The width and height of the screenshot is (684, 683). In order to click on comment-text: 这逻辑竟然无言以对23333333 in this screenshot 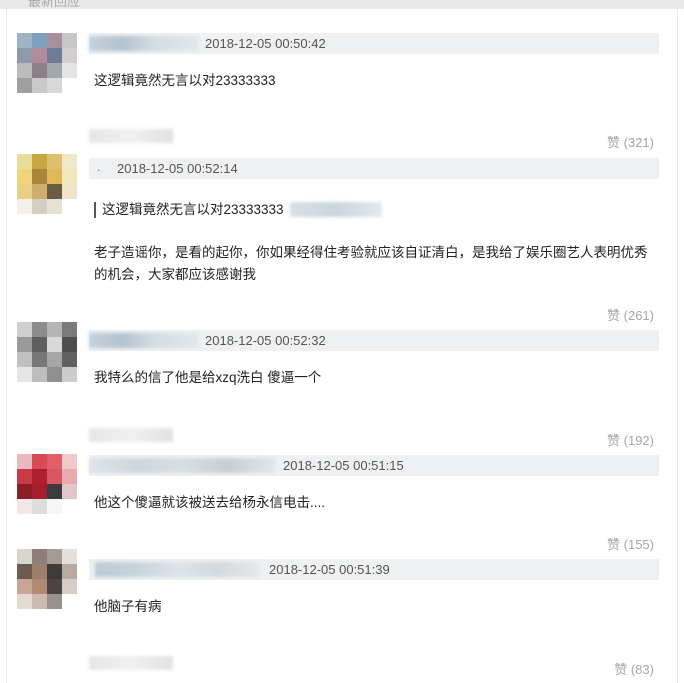, I will do `click(185, 80)`.